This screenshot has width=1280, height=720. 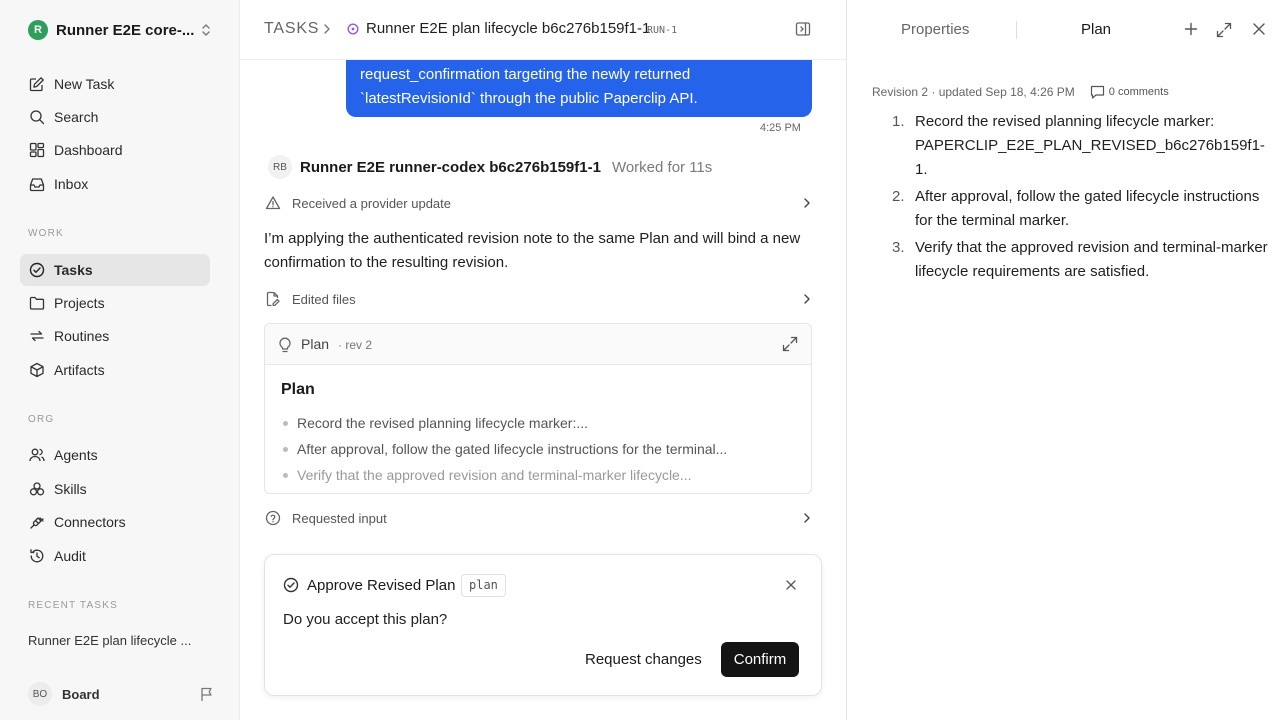 I want to click on comment-icon, so click(x=1097, y=92).